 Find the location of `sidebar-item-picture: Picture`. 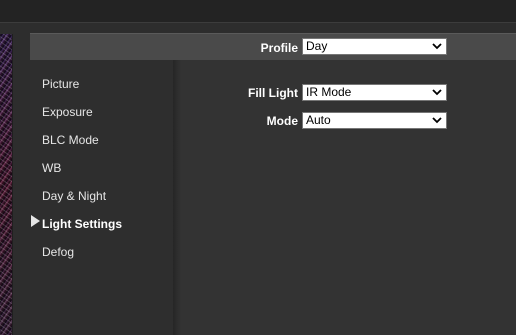

sidebar-item-picture: Picture is located at coordinates (60, 84).